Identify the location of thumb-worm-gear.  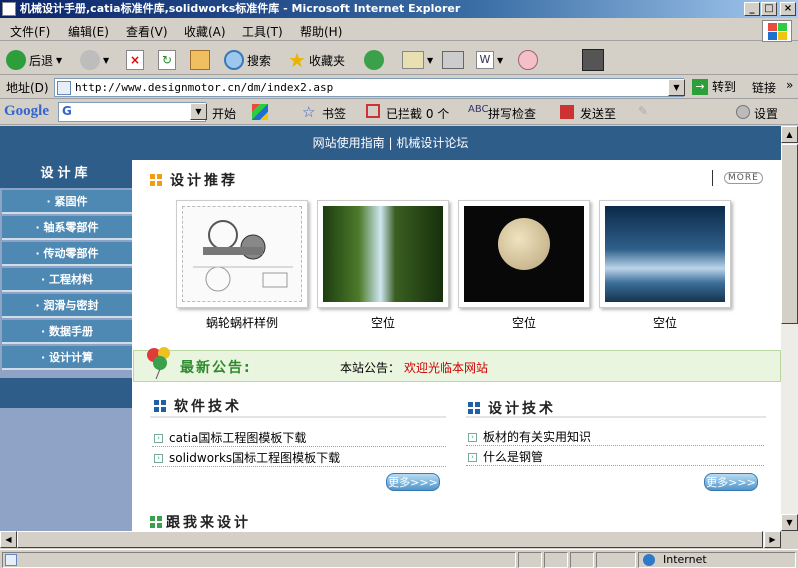
(242, 254).